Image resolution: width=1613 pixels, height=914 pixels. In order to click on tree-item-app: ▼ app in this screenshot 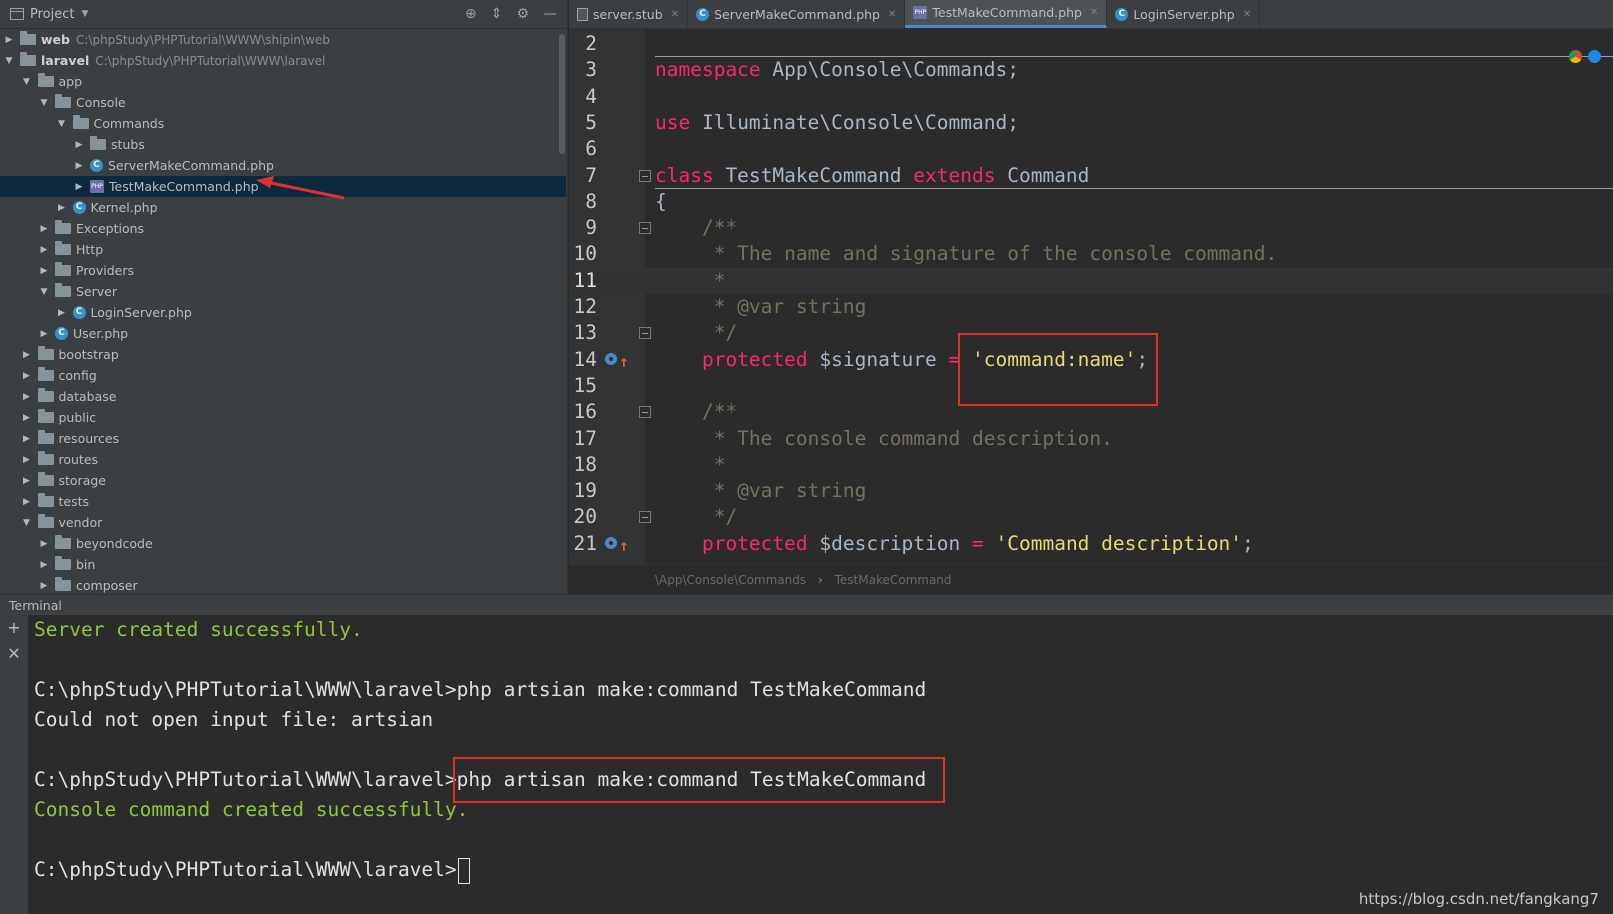, I will do `click(283, 81)`.